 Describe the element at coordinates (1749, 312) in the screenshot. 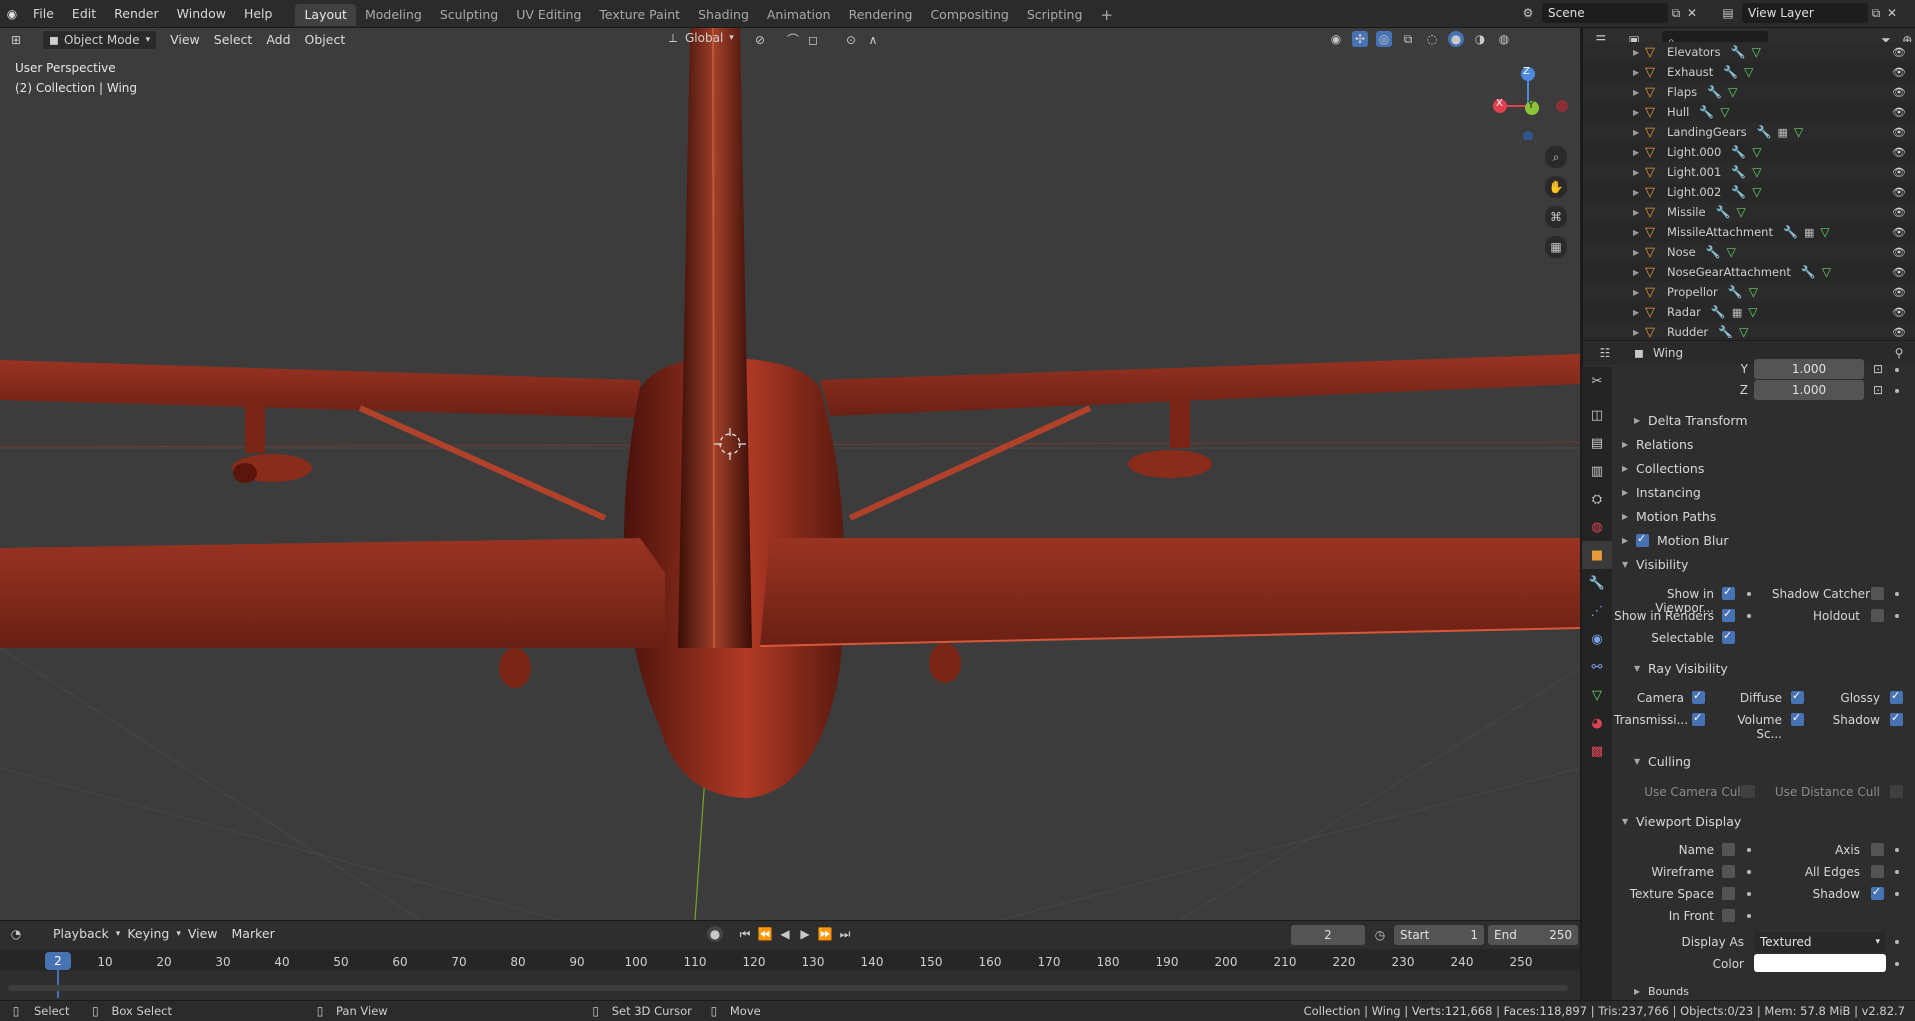

I see `outliner-item: ▶ ▽ Radar 🔧 ▦ ▽ 👁` at that location.